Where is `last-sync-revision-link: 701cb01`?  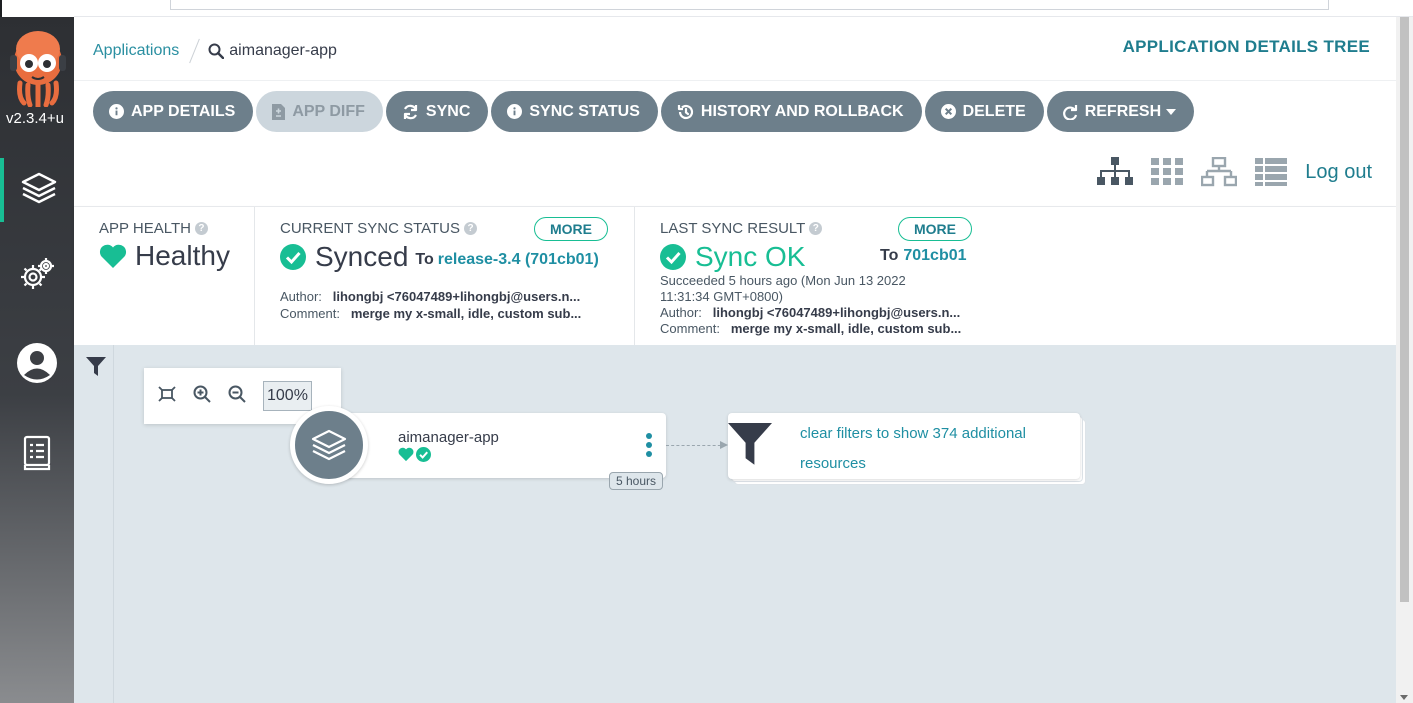 last-sync-revision-link: 701cb01 is located at coordinates (934, 256).